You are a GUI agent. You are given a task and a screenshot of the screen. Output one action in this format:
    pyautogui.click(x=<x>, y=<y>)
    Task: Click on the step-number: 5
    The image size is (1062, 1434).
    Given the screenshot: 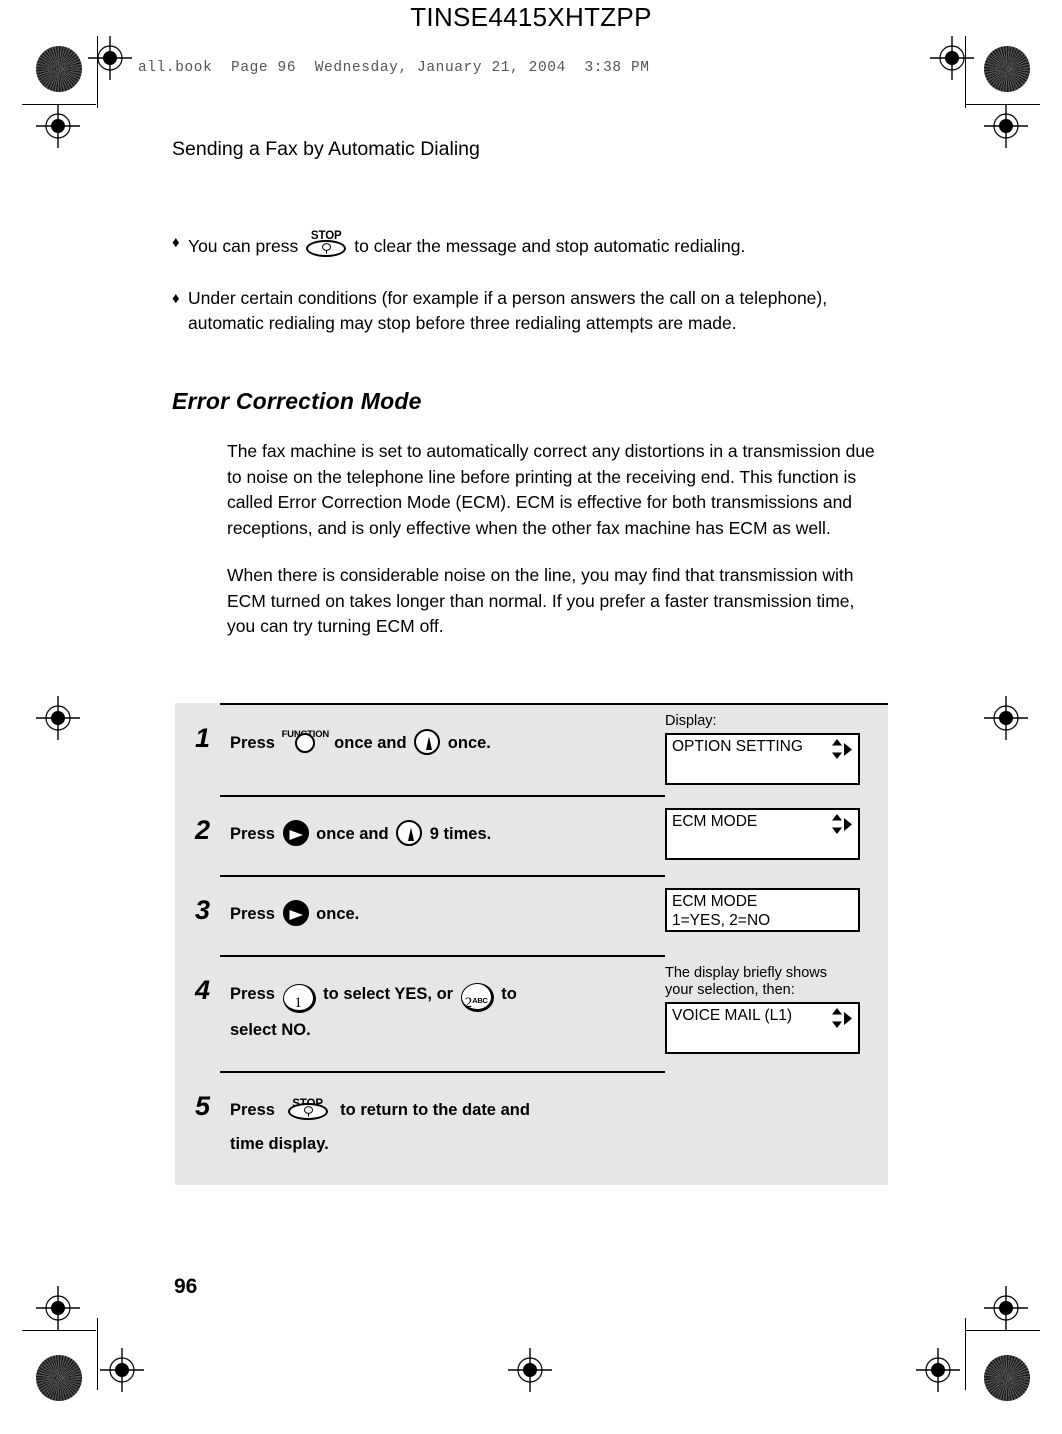 What is the action you would take?
    pyautogui.click(x=203, y=1106)
    